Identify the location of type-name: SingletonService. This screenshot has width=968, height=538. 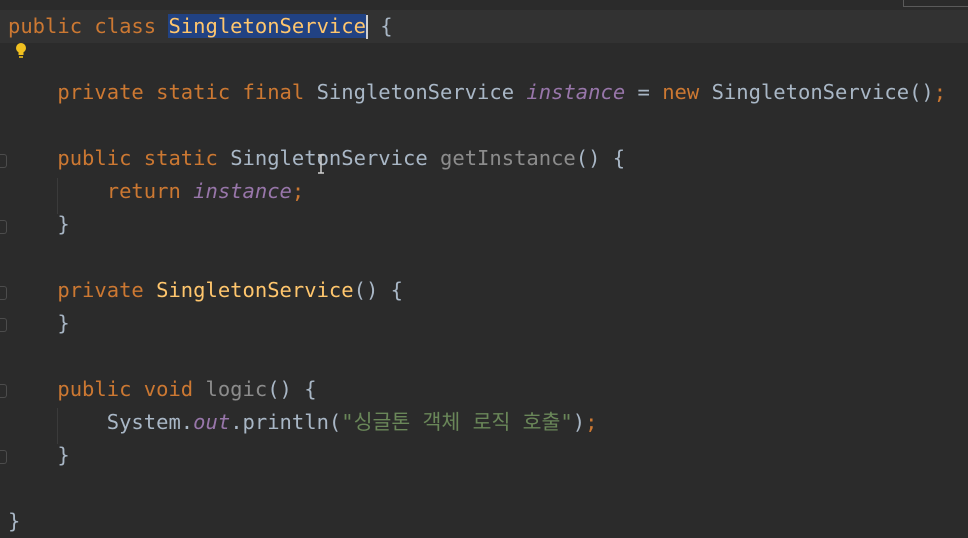
(415, 92).